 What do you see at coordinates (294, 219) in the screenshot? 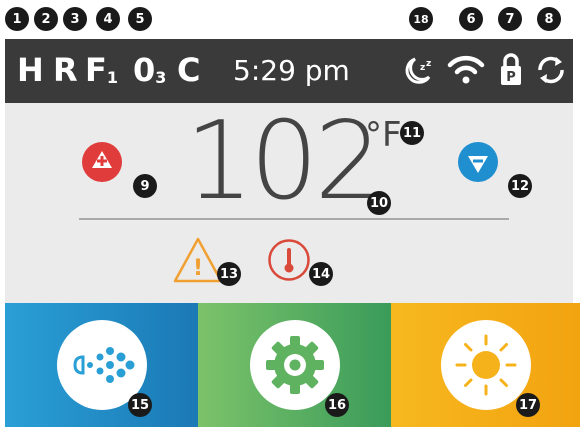
I see `divider` at bounding box center [294, 219].